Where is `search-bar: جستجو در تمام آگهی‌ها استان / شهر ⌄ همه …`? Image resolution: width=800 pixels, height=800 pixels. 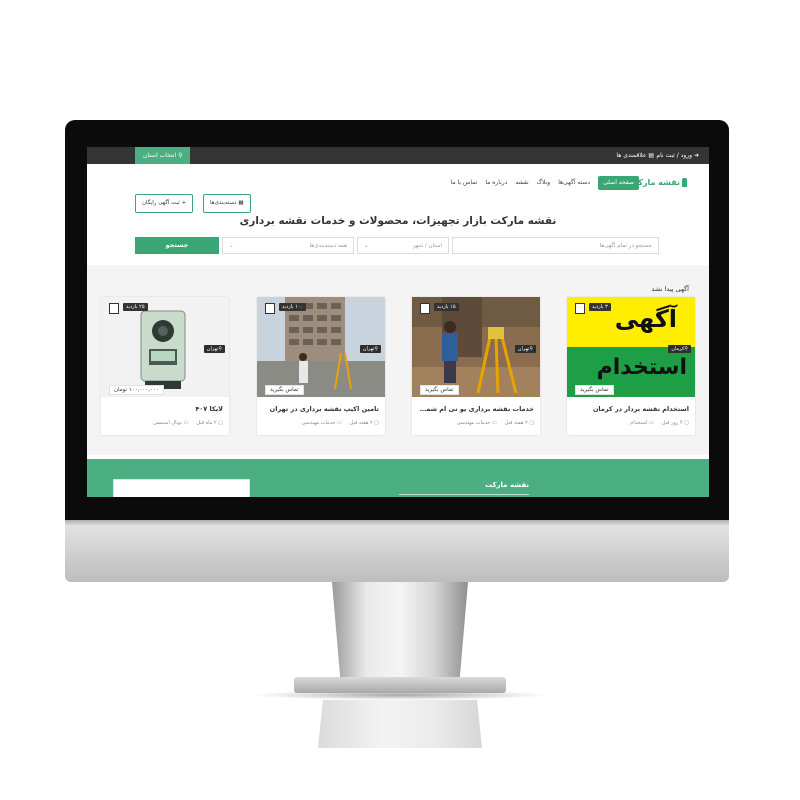 search-bar: جستجو در تمام آگهی‌ها استان / شهر ⌄ همه … is located at coordinates (397, 245).